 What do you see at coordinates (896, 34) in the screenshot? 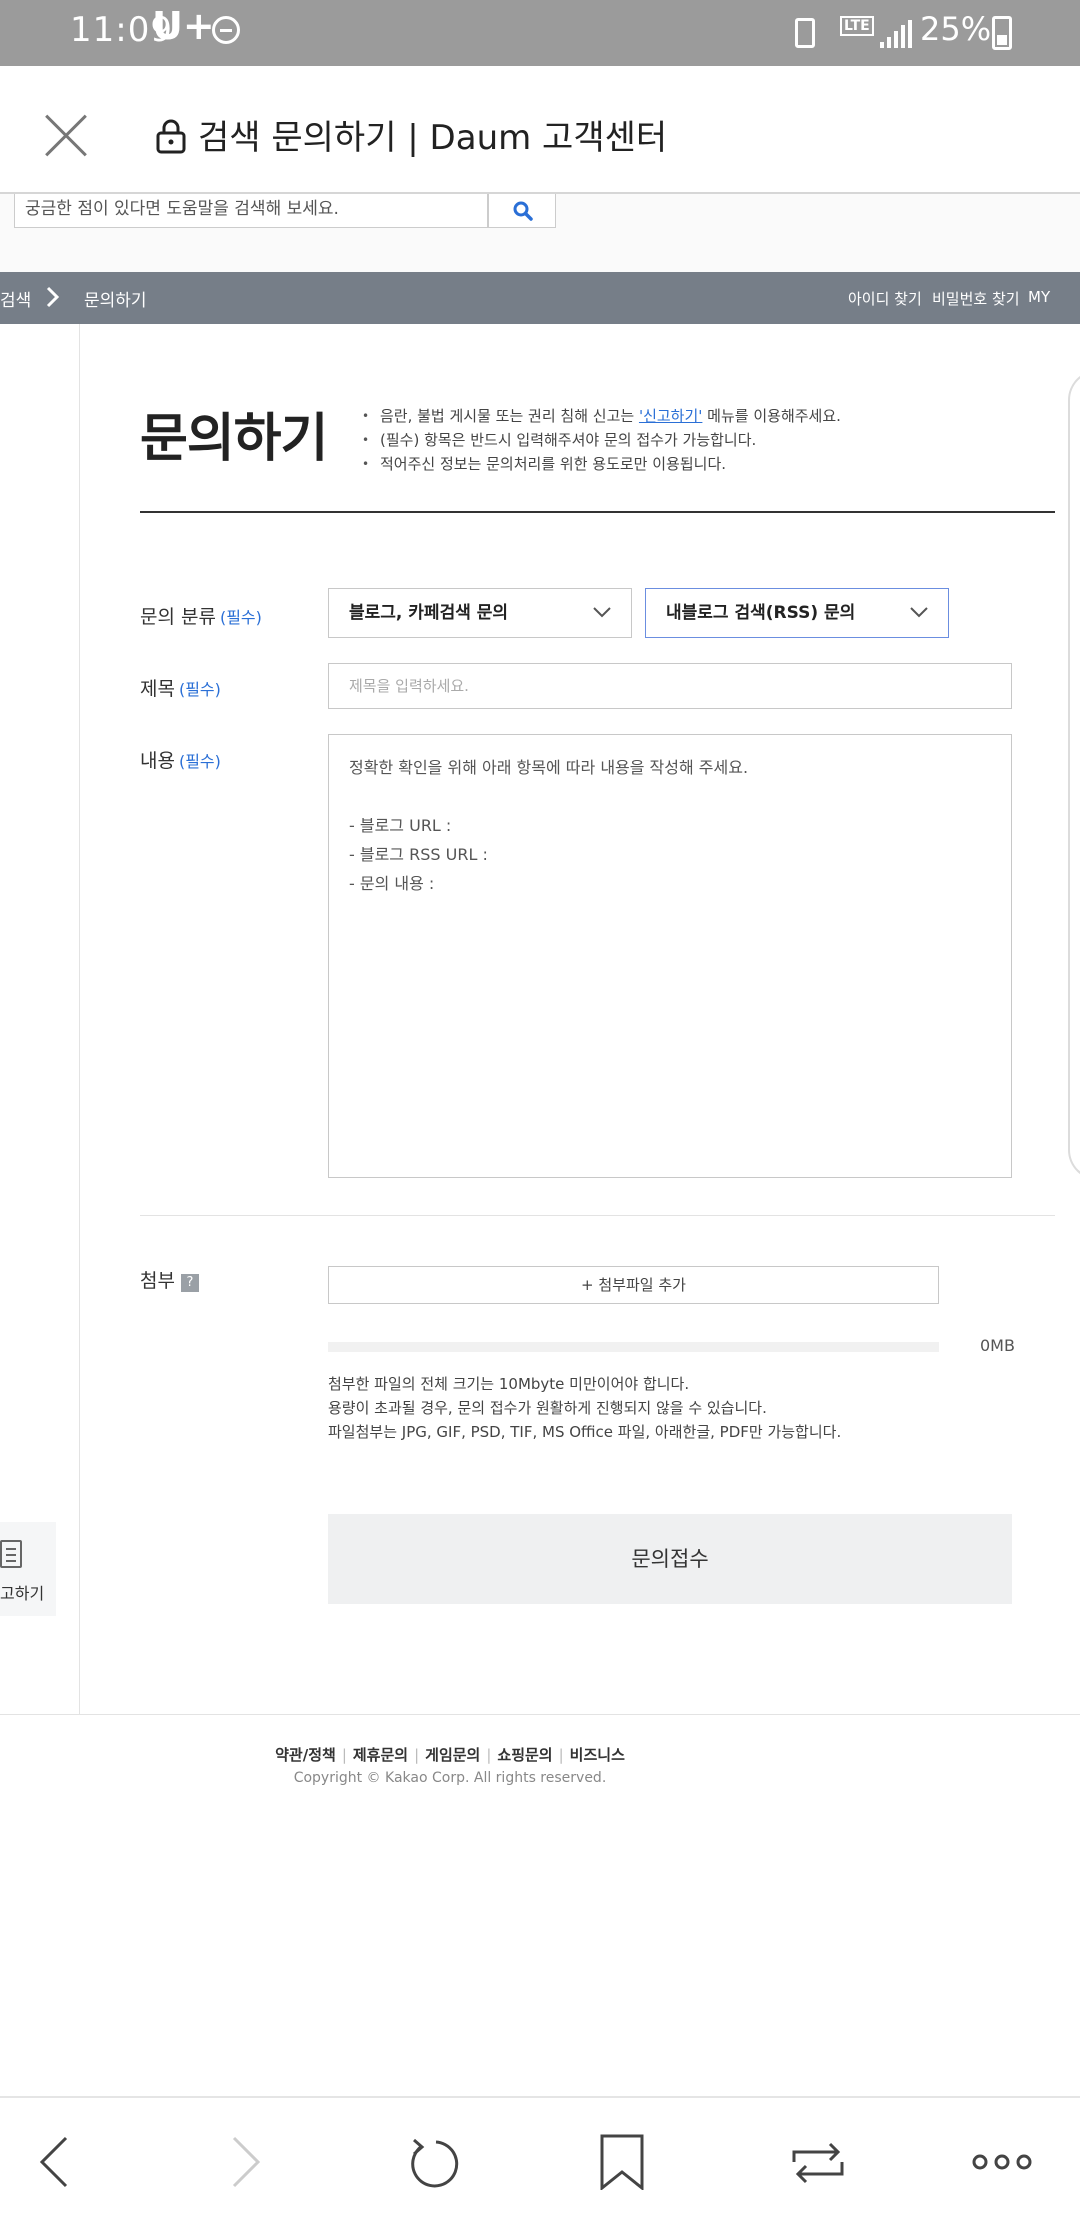
I see `signal-icon` at bounding box center [896, 34].